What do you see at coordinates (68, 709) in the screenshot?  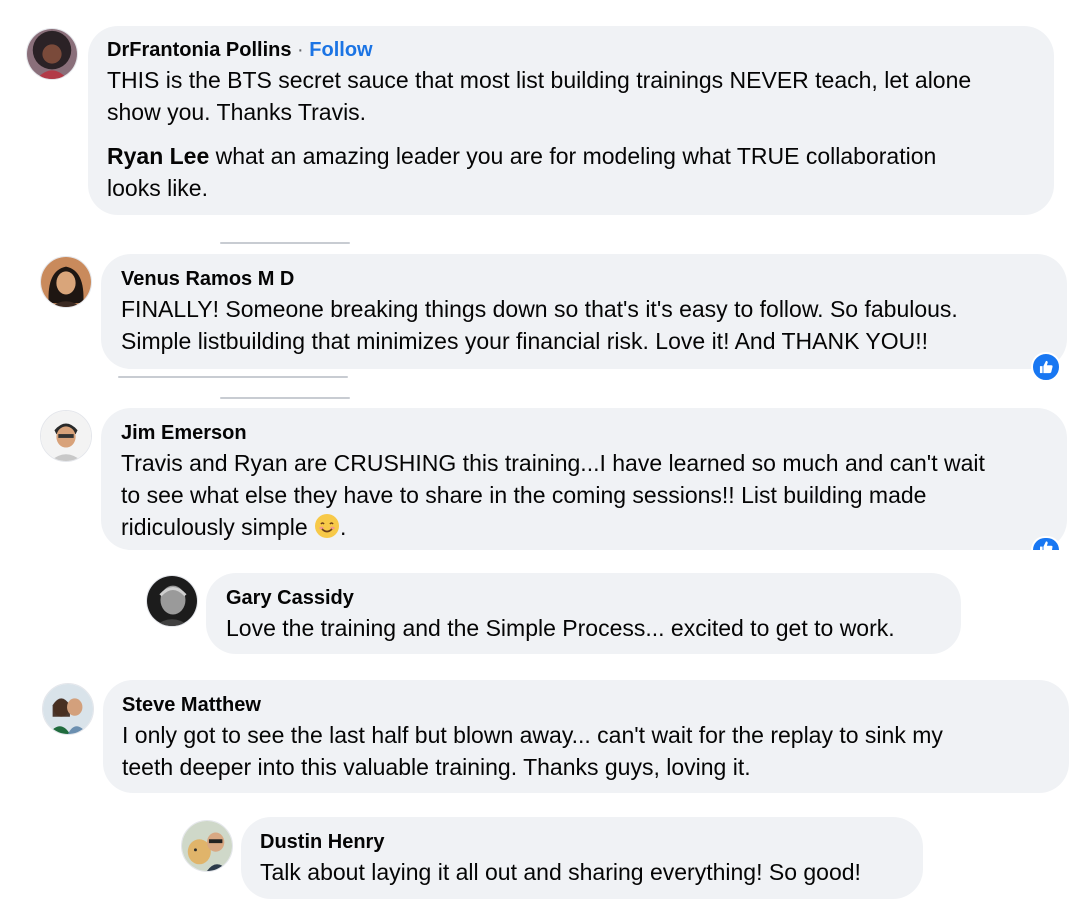 I see `avatar-steve-matthew` at bounding box center [68, 709].